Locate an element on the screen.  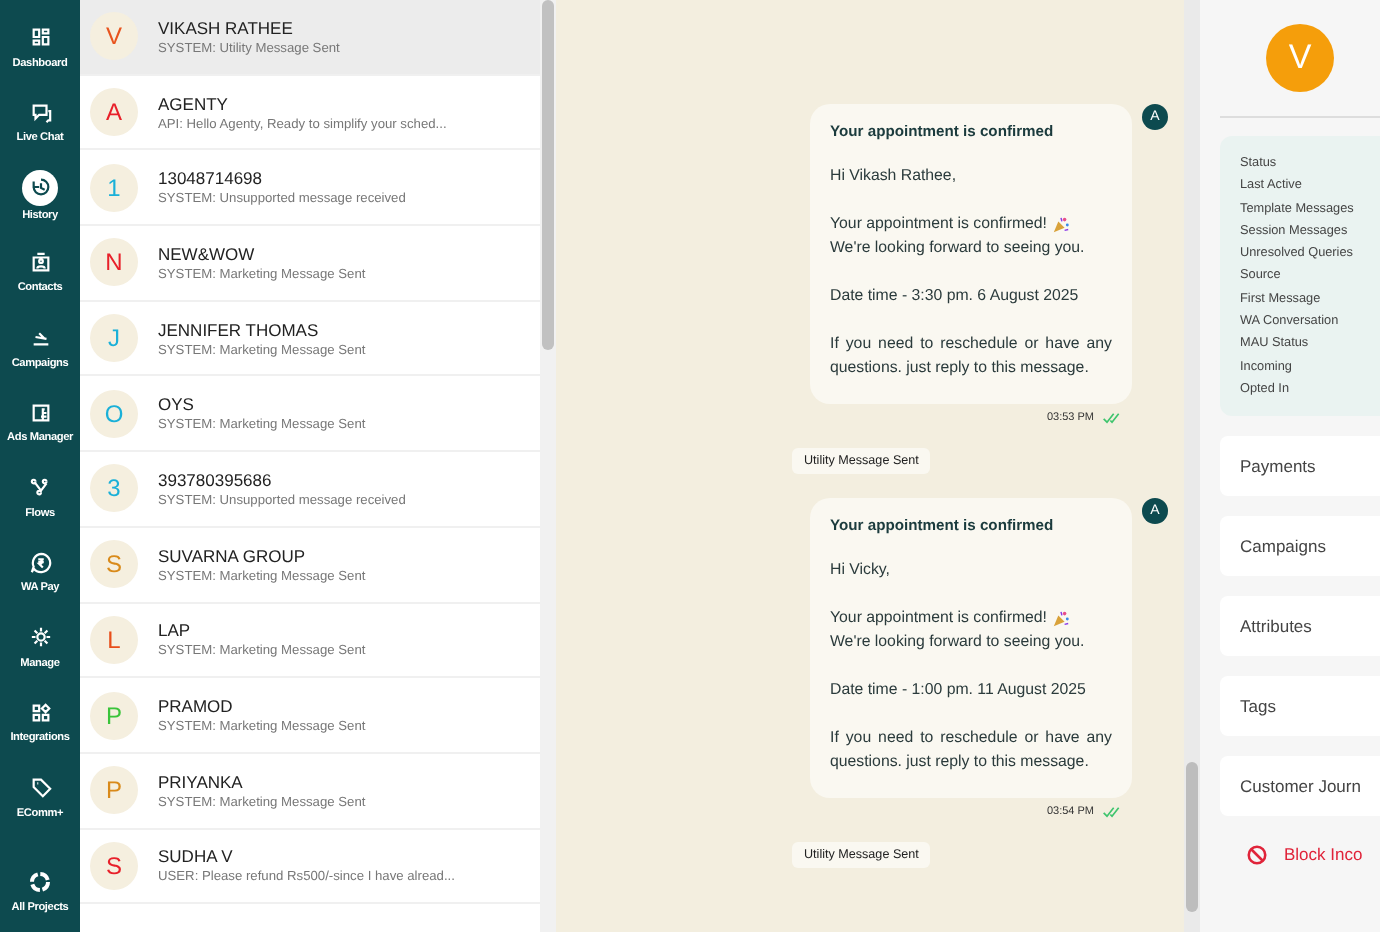
section-card: Campaigns is located at coordinates (1300, 545).